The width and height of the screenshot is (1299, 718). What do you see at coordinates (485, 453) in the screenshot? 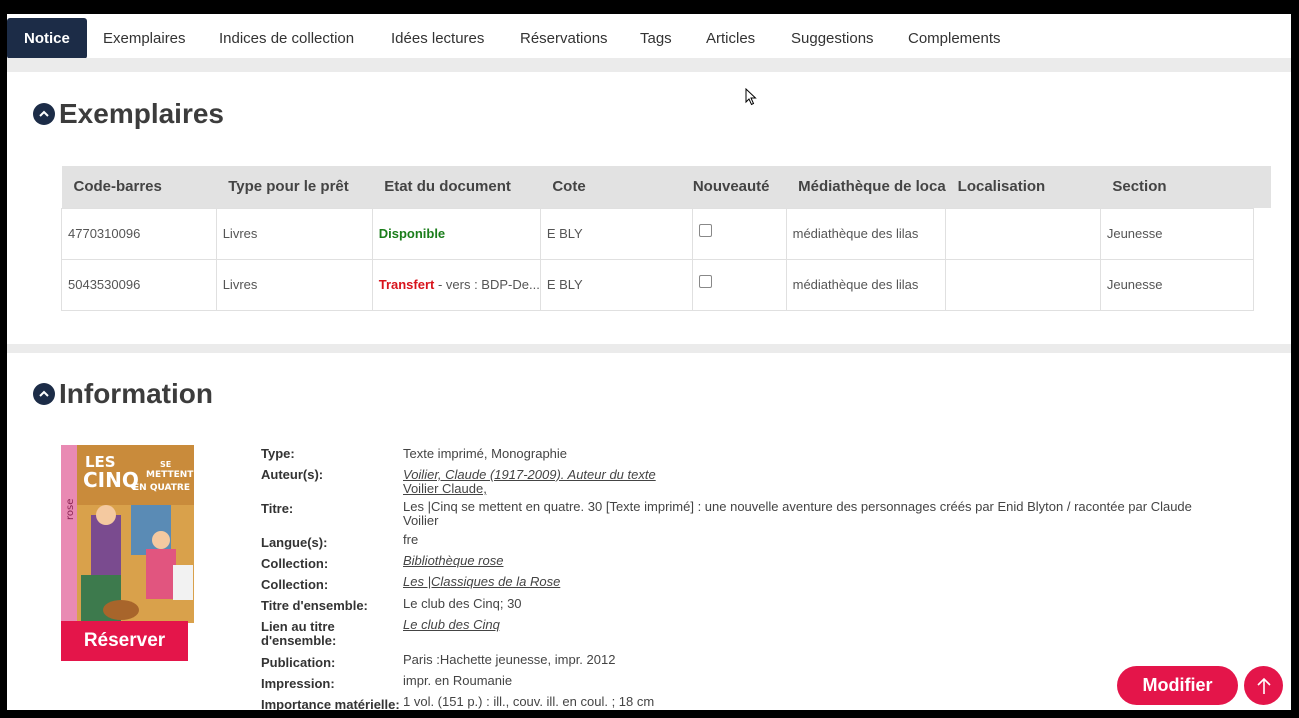
I see `field-value: Texte imprimé, Monographie` at bounding box center [485, 453].